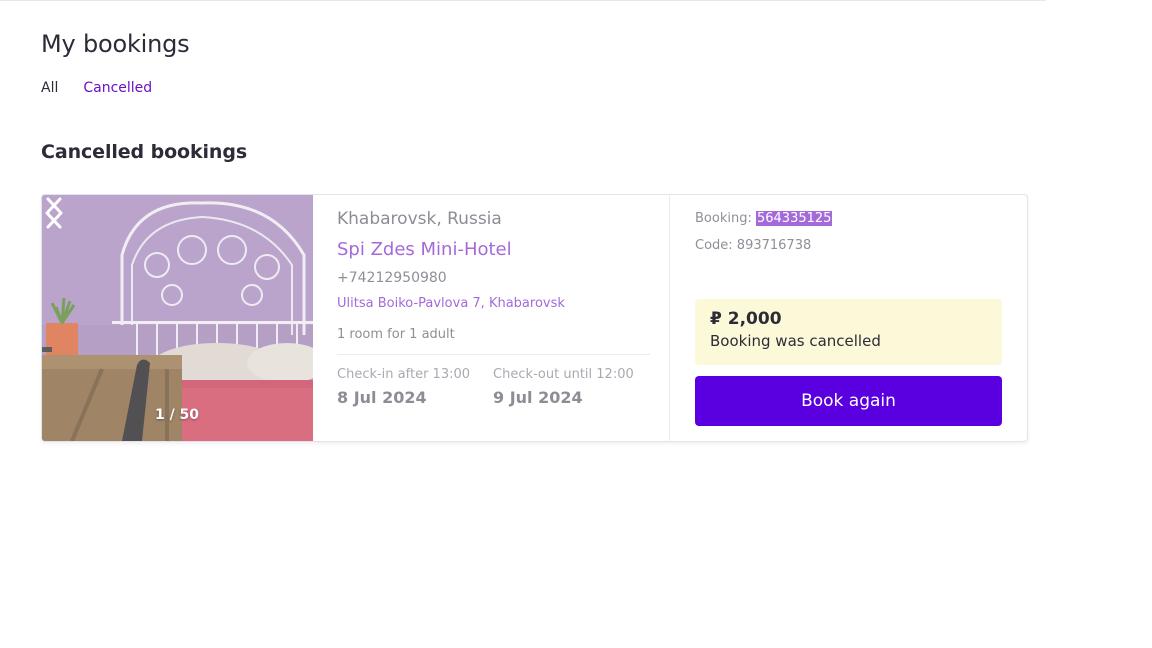  Describe the element at coordinates (848, 218) in the screenshot. I see `booking-number-line: Booking: 564335125` at that location.